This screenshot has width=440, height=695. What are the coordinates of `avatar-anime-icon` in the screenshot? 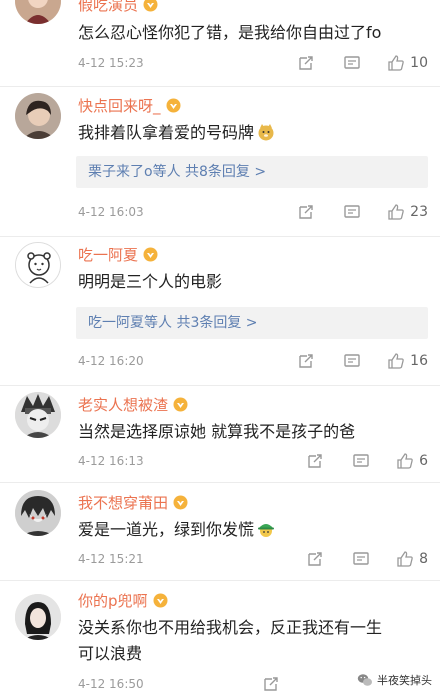 It's located at (38, 513).